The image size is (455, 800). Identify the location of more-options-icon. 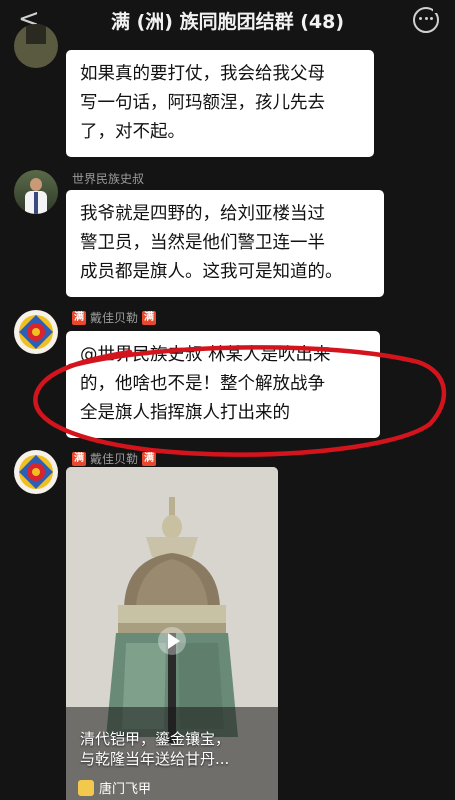
(427, 19).